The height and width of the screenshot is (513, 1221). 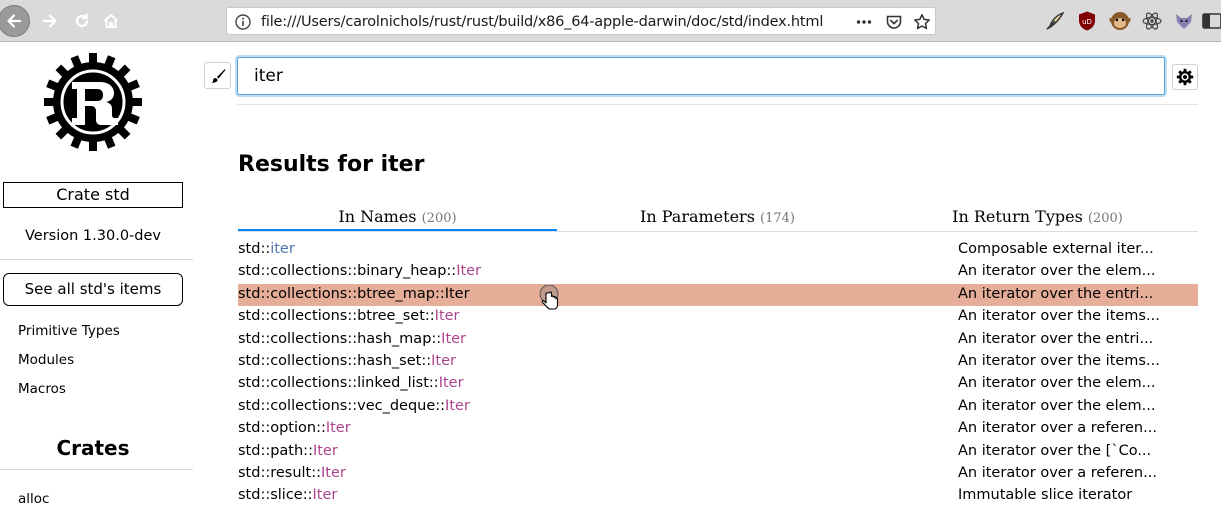 I want to click on react-icon, so click(x=1152, y=21).